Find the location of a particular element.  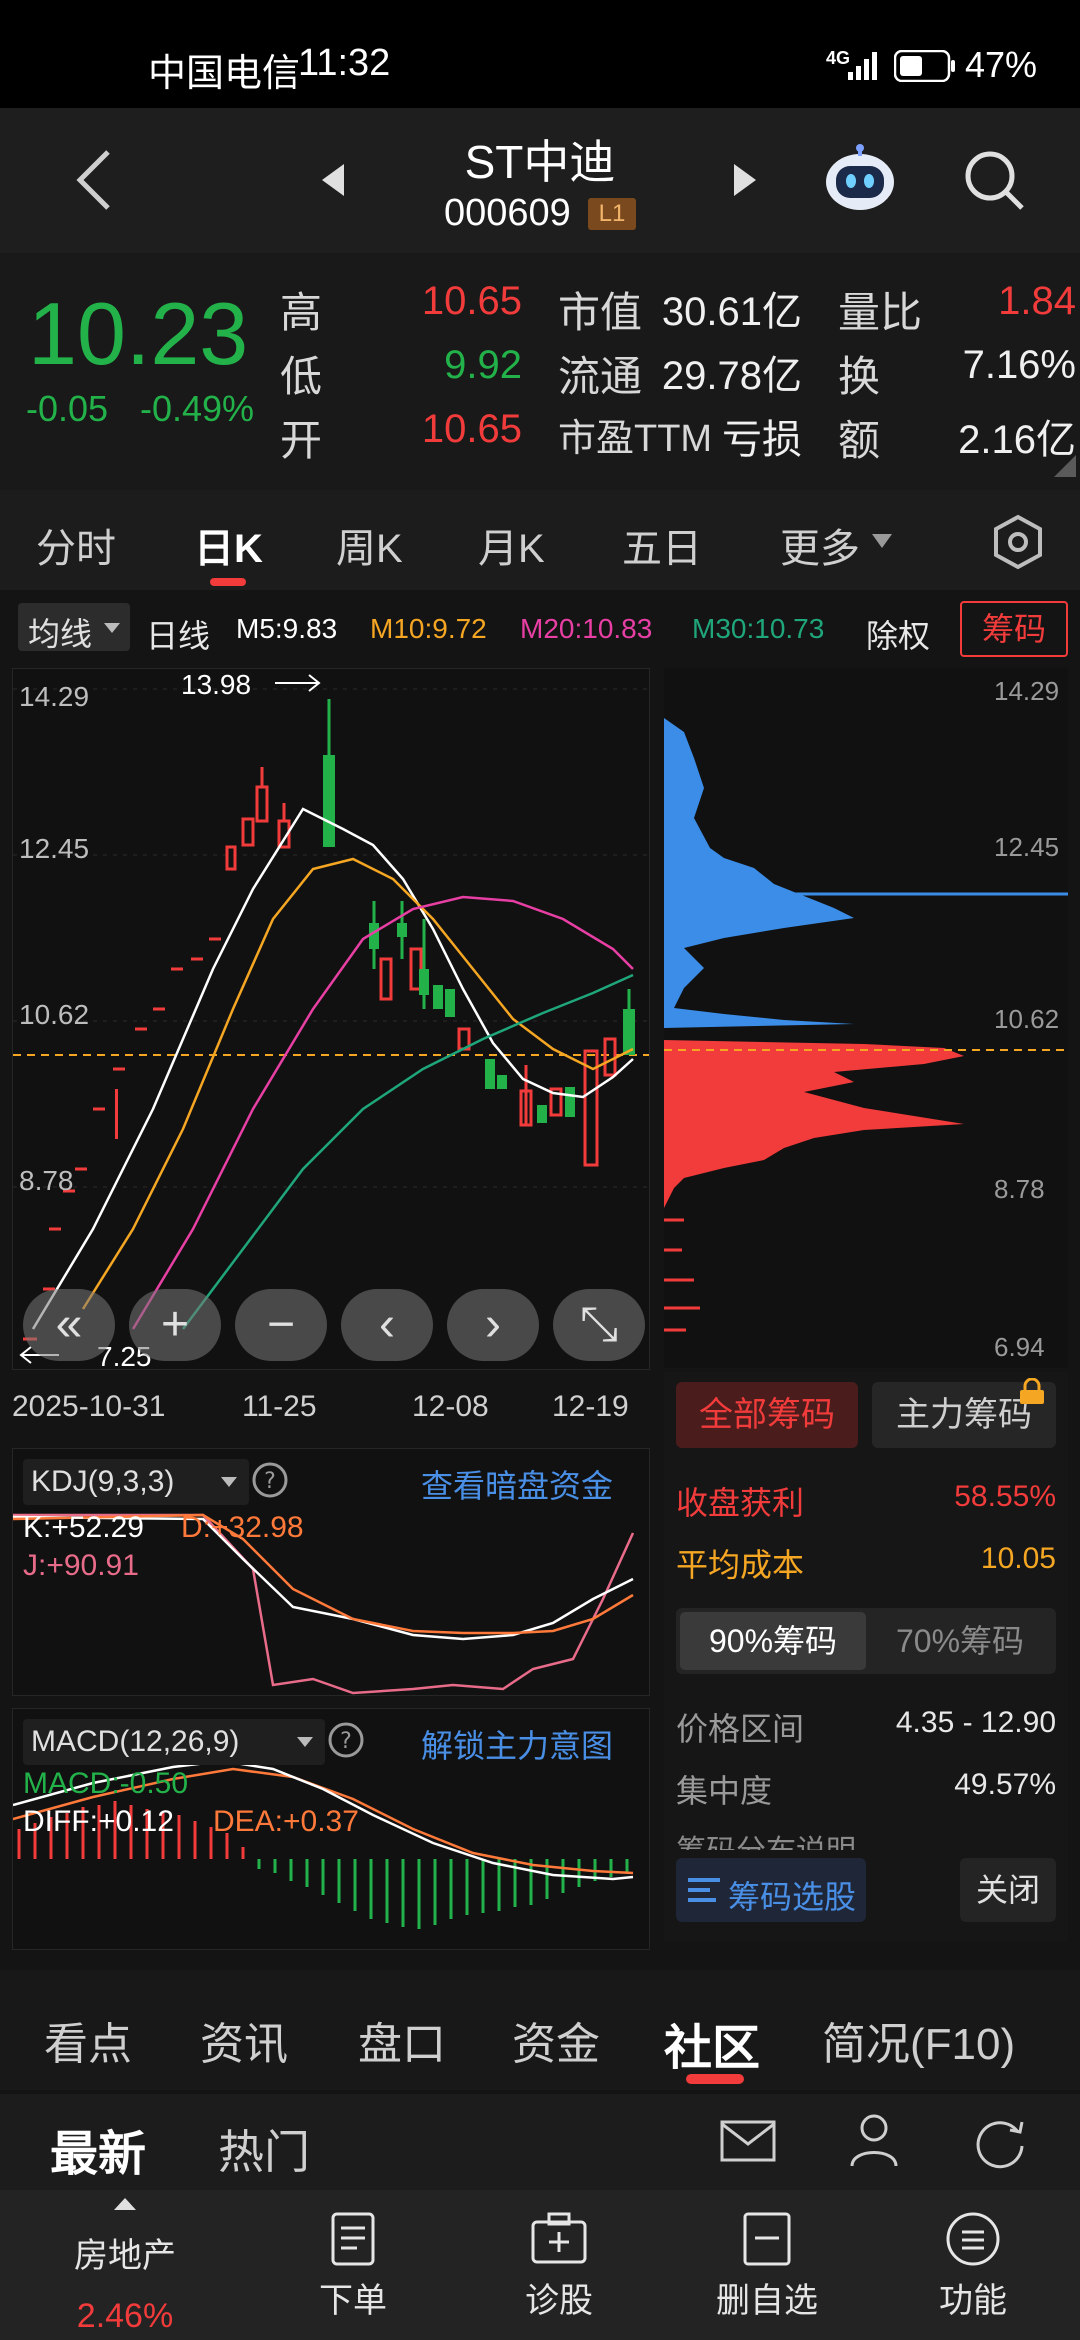

macd-select: MACD(12,26,9) is located at coordinates (174, 1742).